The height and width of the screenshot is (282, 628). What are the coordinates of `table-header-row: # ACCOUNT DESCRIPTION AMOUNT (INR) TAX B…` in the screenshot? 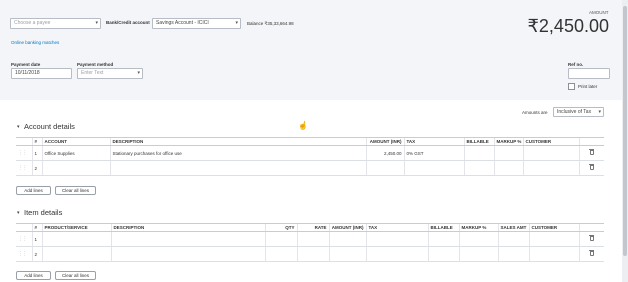 It's located at (310, 141).